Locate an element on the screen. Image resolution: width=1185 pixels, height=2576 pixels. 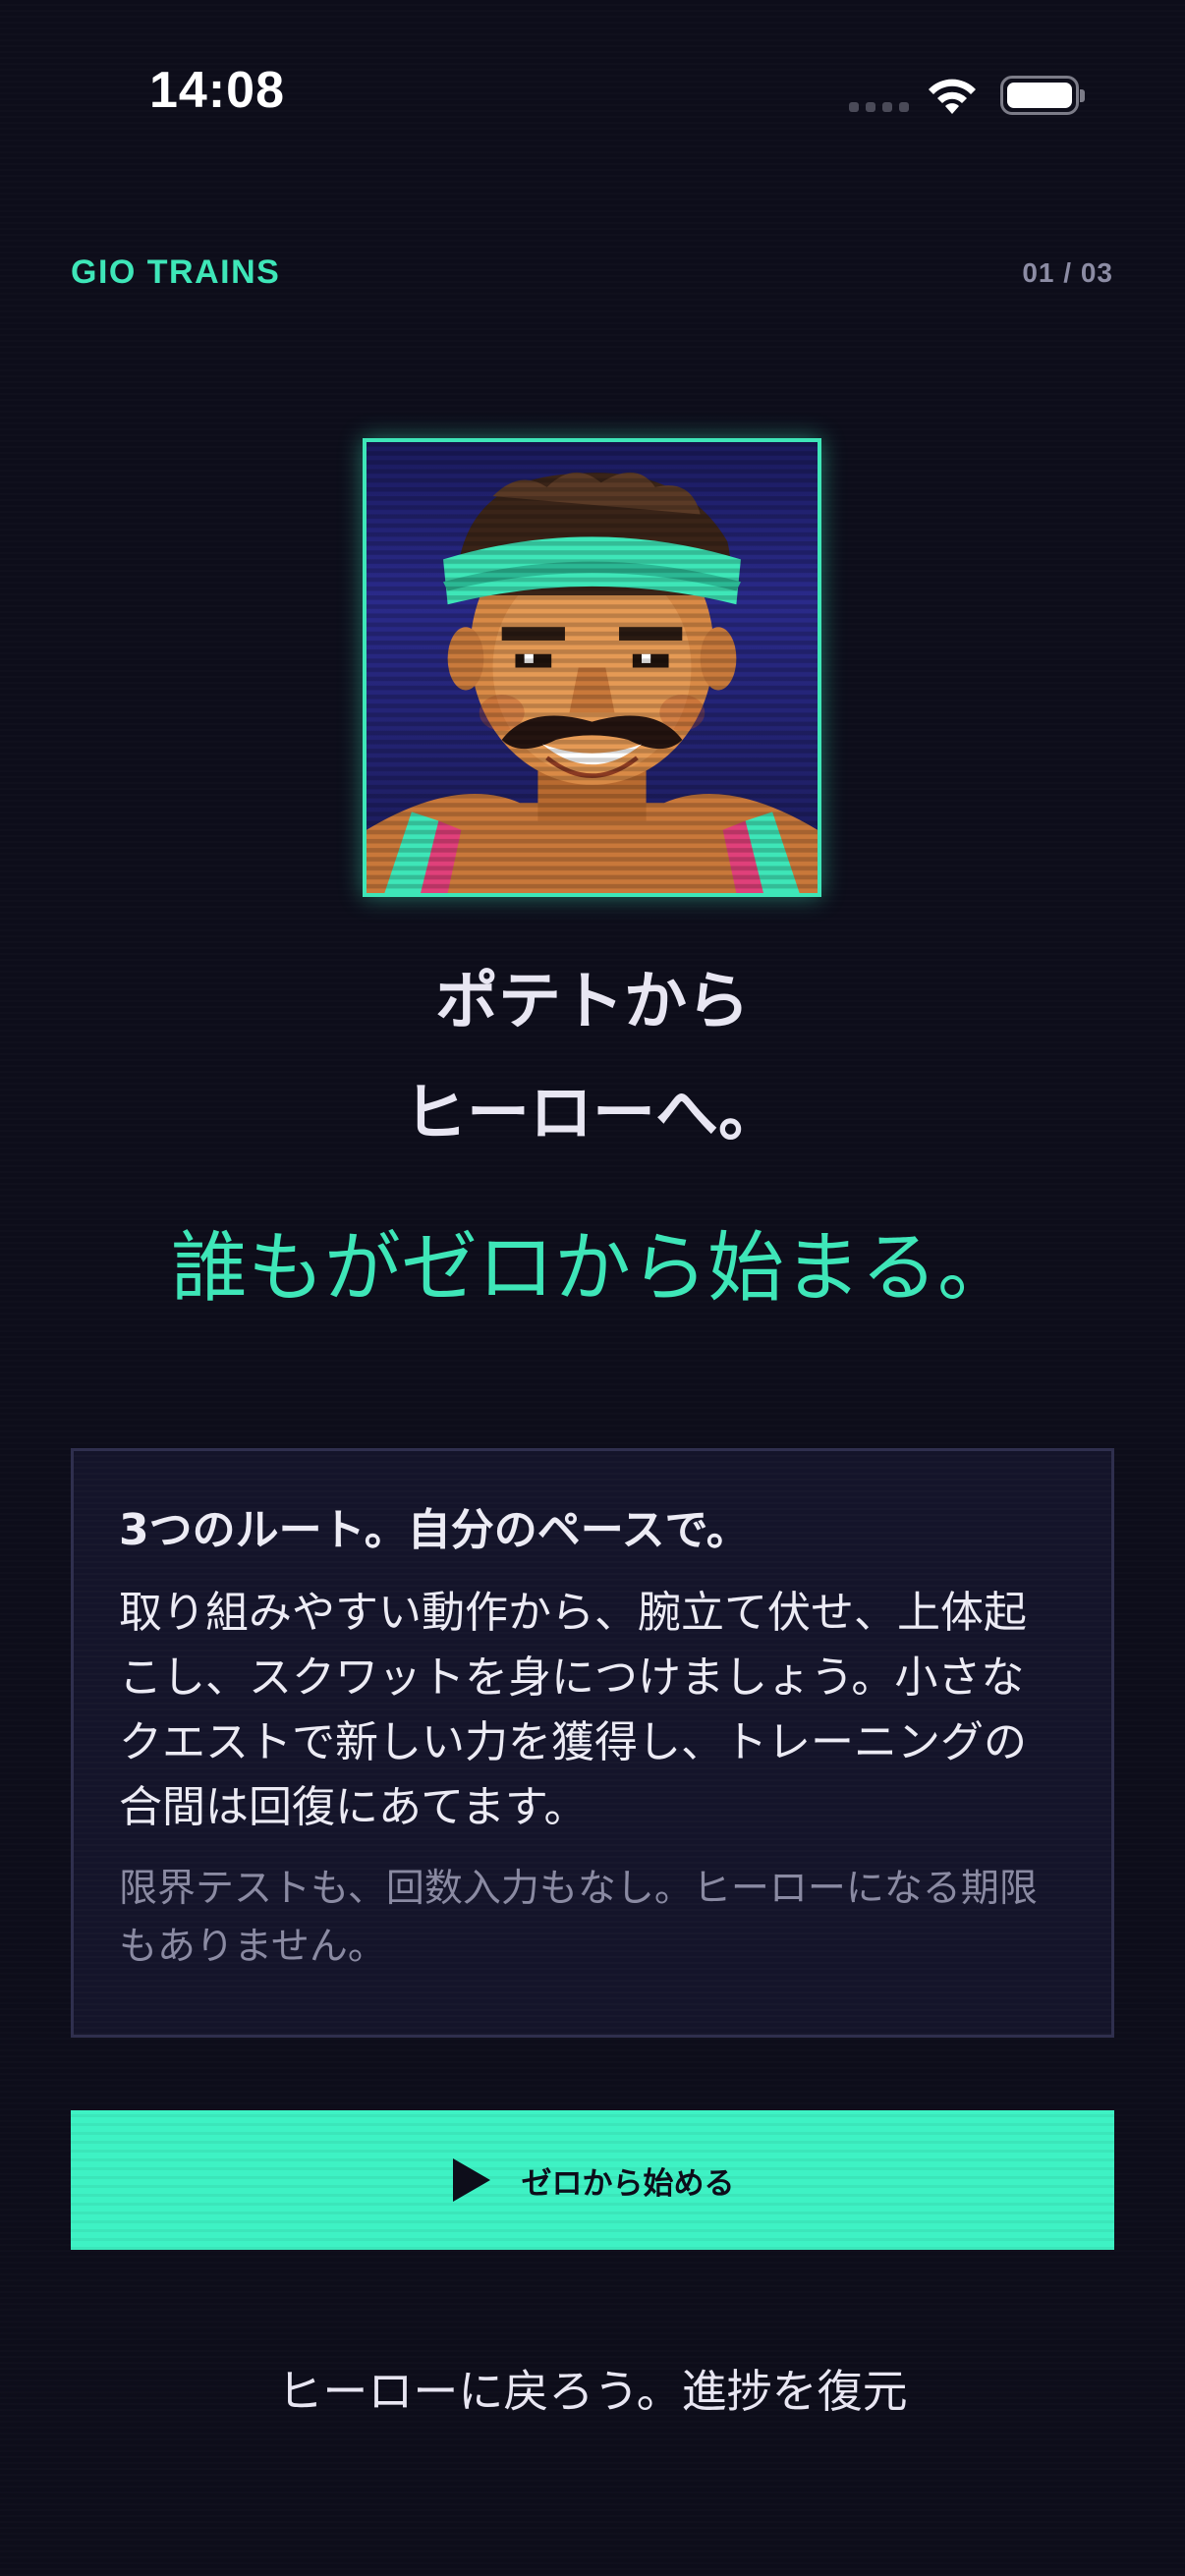
coach-avatar is located at coordinates (592, 667).